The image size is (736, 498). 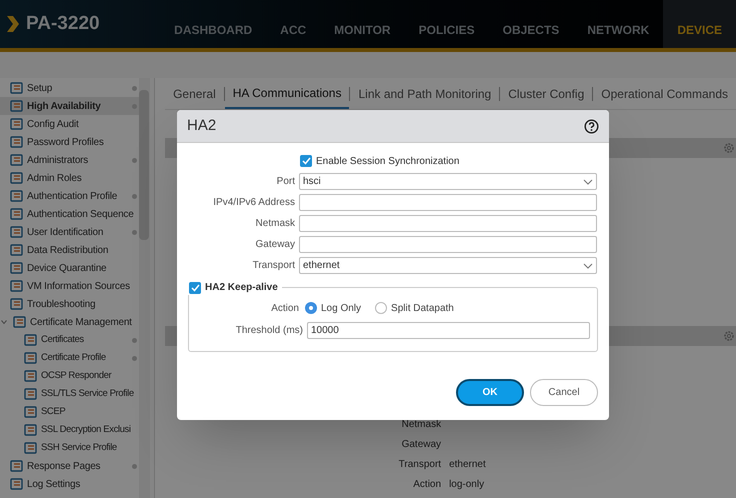 I want to click on checkbox-label: HA2 Keep-alive, so click(x=241, y=288).